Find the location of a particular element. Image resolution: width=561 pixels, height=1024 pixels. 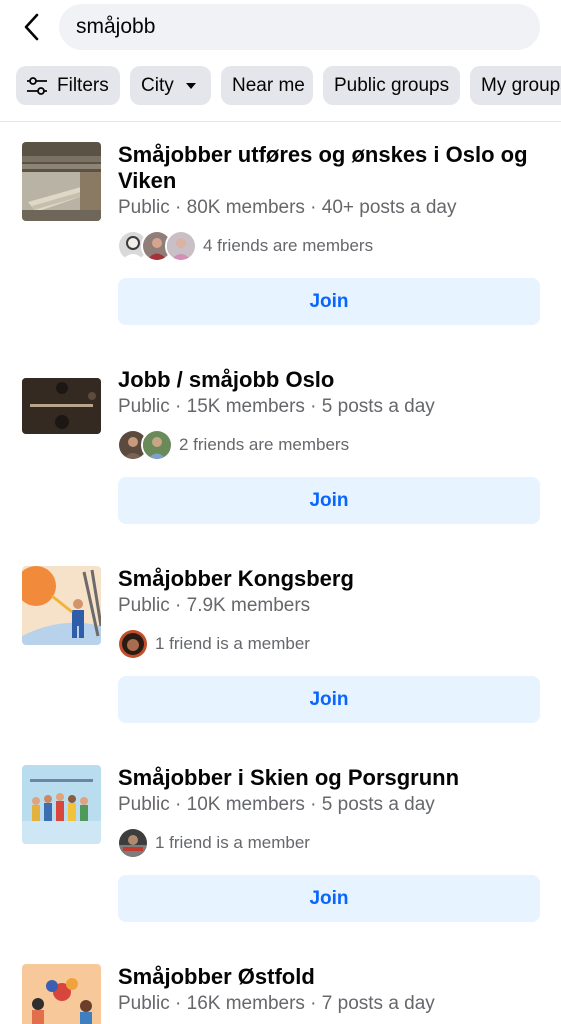

city-chip: City is located at coordinates (170, 85).